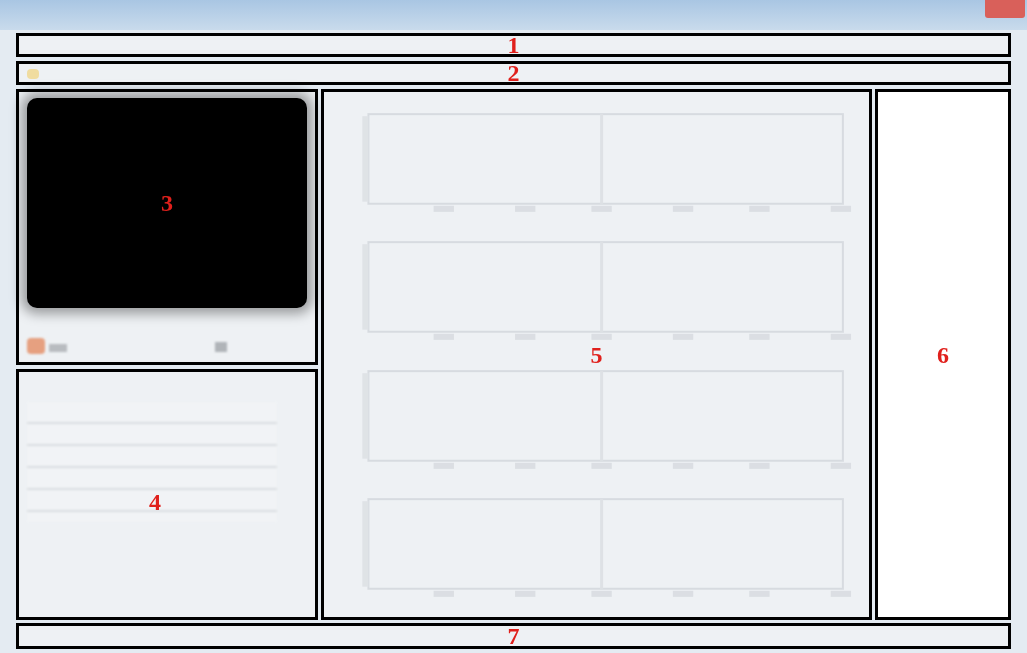 The height and width of the screenshot is (653, 1027). Describe the element at coordinates (33, 74) in the screenshot. I see `folder-icon` at that location.